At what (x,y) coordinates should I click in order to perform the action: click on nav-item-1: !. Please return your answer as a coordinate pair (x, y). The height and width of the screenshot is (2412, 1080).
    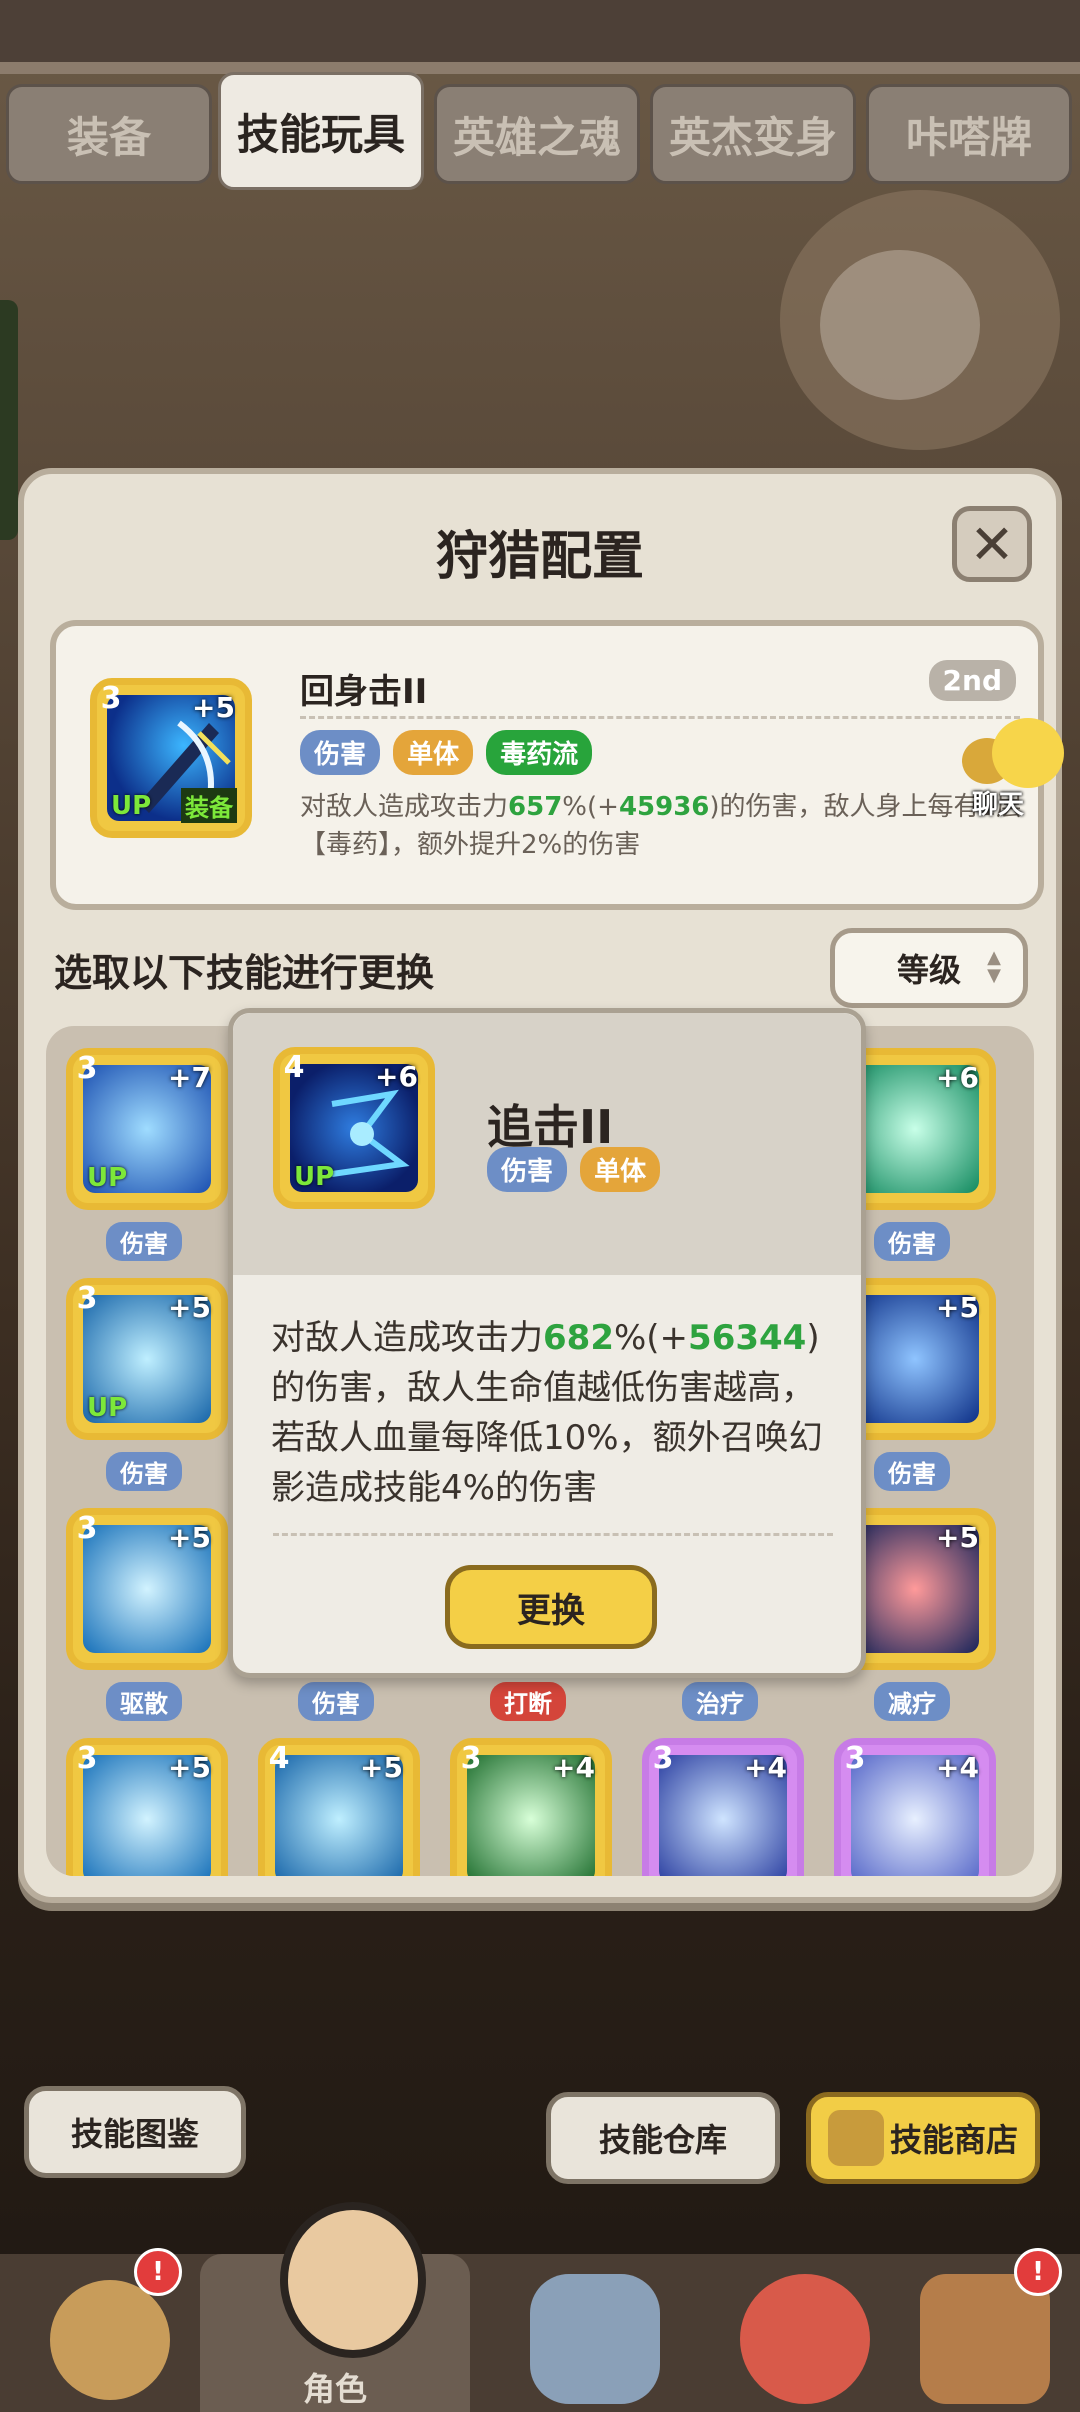
    Looking at the image, I should click on (108, 2330).